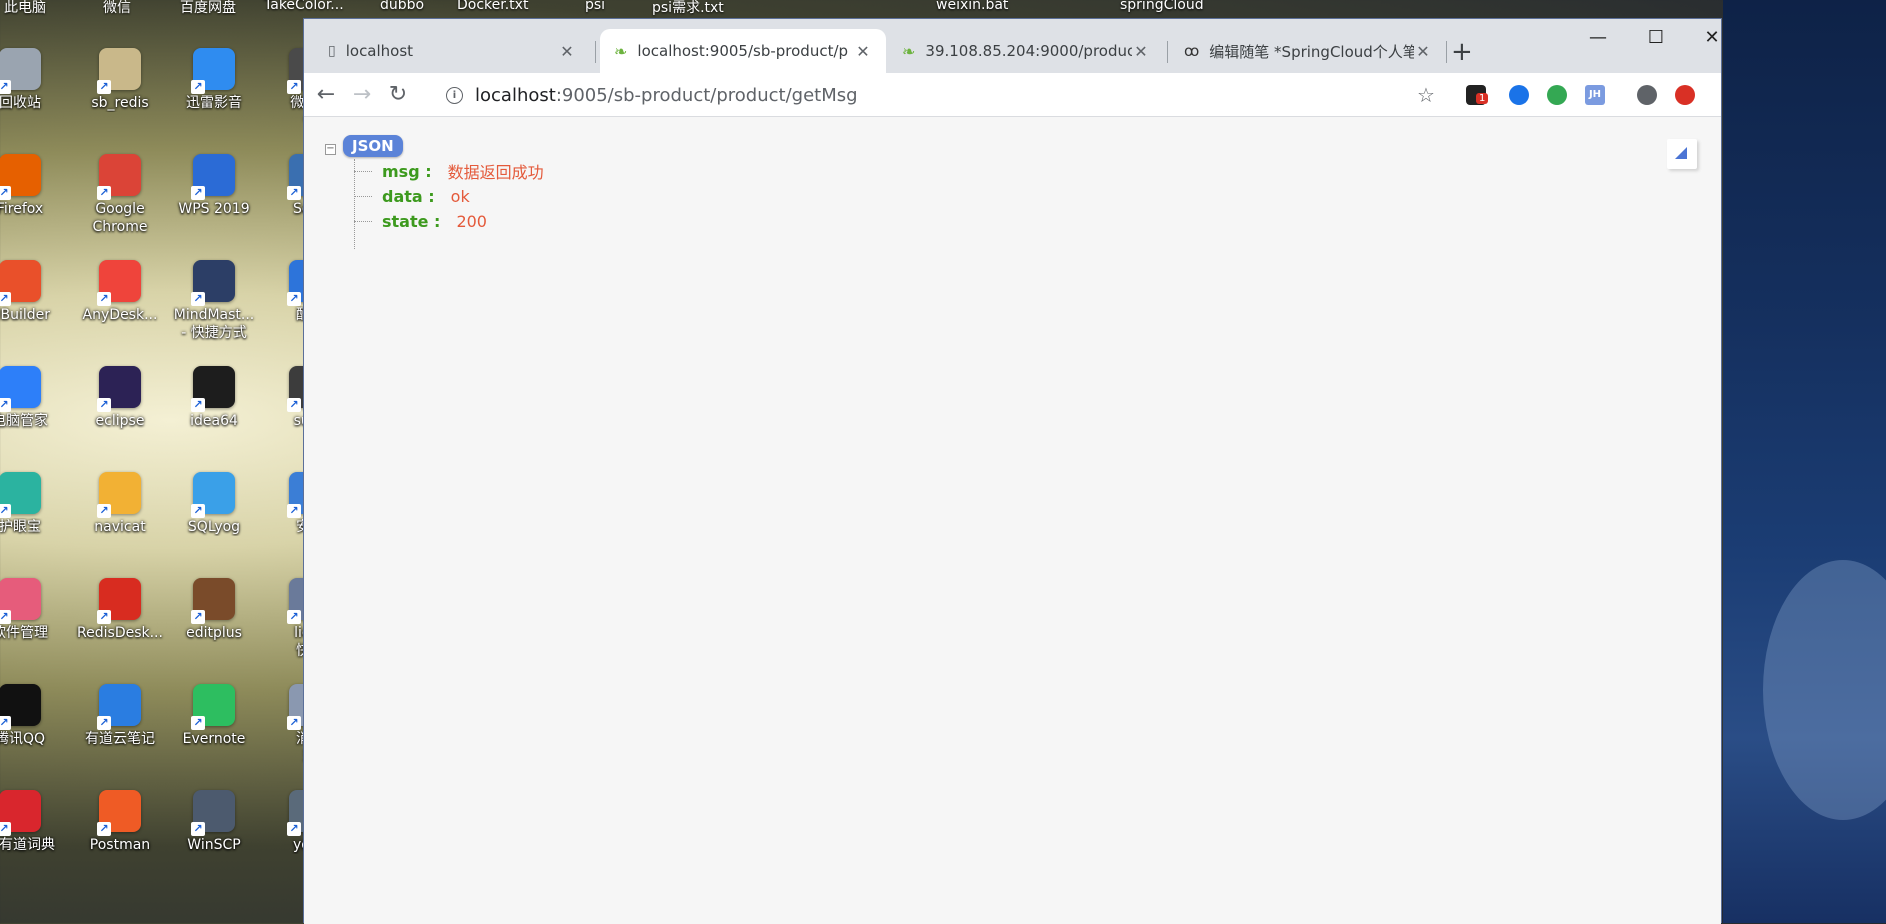 This screenshot has height=924, width=1886. What do you see at coordinates (34, 504) in the screenshot?
I see `desktop-icon: 护眼宝` at bounding box center [34, 504].